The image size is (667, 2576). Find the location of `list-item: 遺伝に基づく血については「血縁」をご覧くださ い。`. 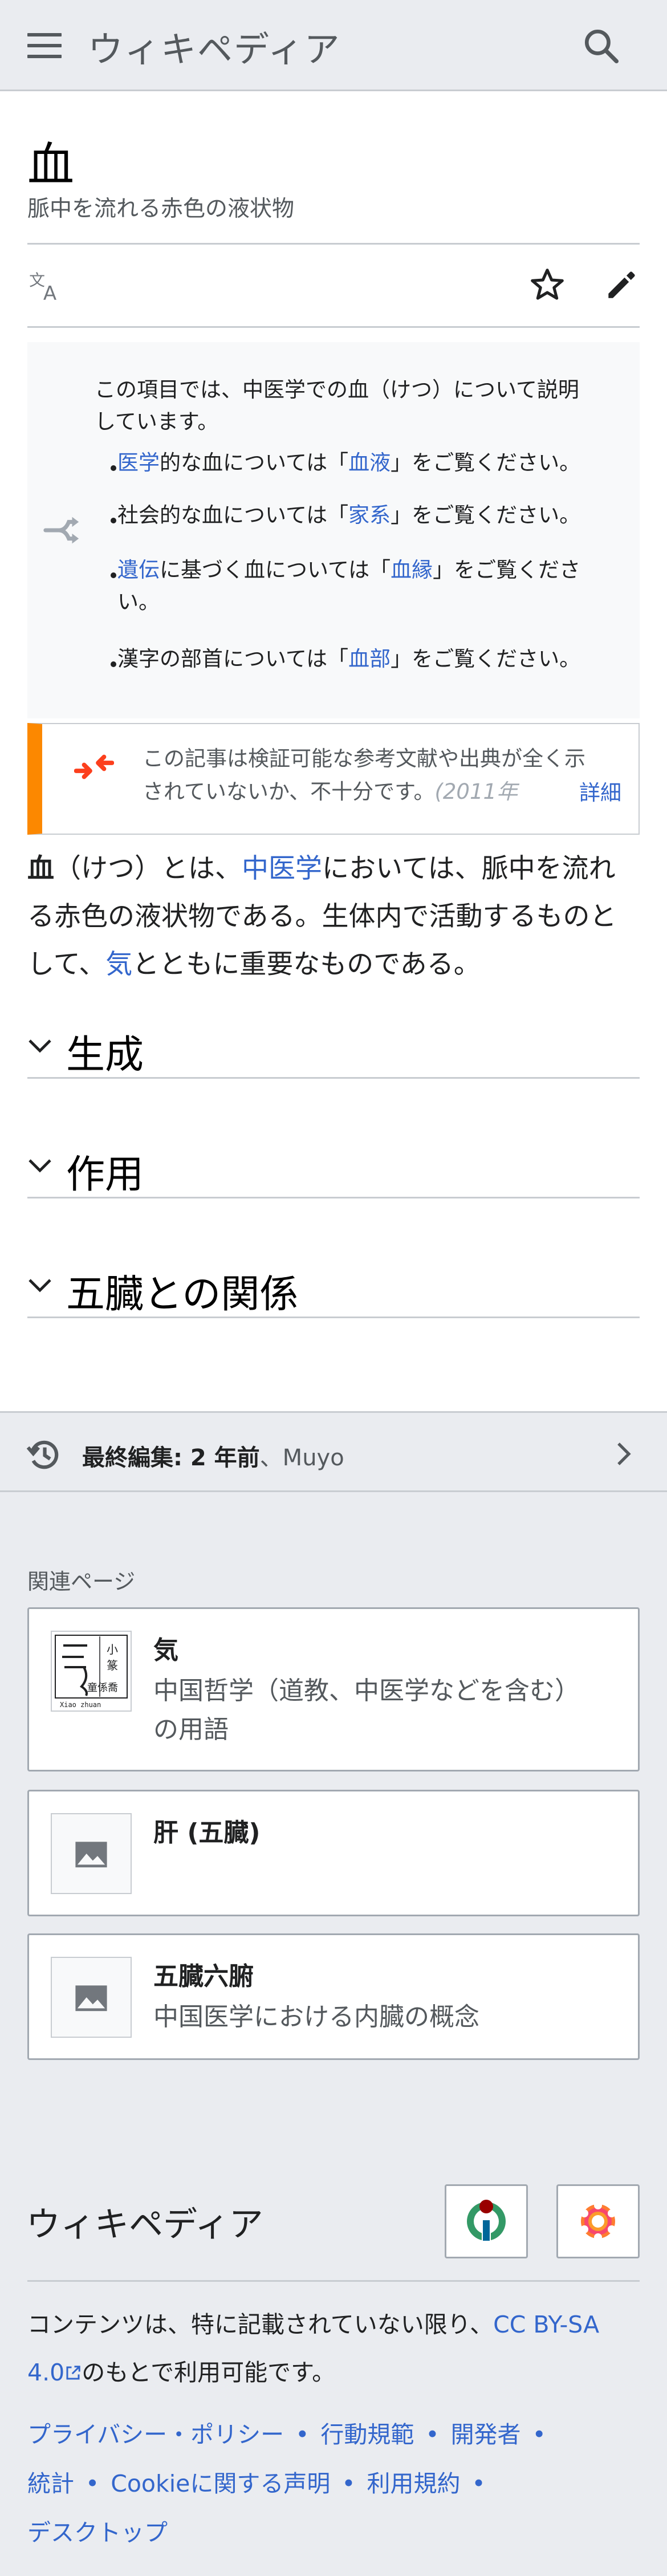

list-item: 遺伝に基づく血については「血縁」をご覧くださ い。 is located at coordinates (349, 586).